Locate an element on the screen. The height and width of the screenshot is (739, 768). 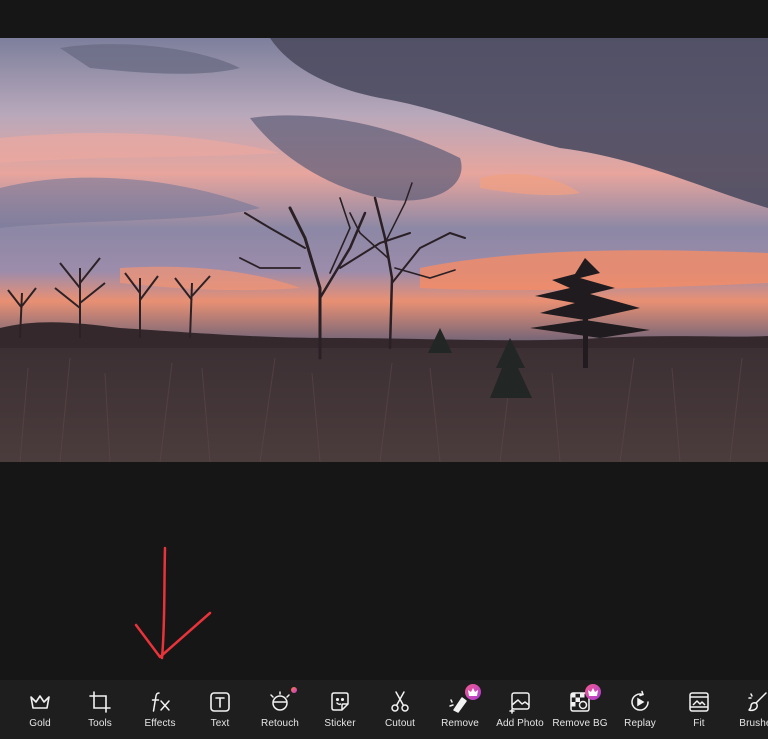
tool-label: Brushes is located at coordinates (753, 723).